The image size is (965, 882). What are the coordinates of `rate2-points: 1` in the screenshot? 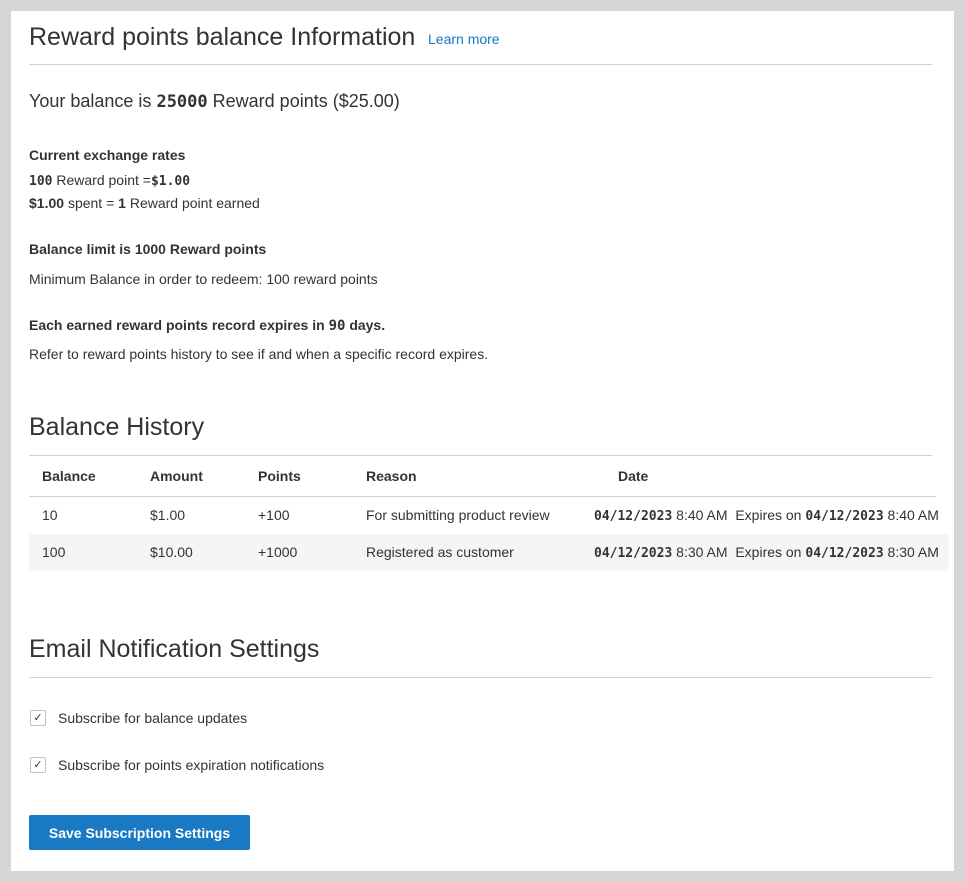 It's located at (122, 203).